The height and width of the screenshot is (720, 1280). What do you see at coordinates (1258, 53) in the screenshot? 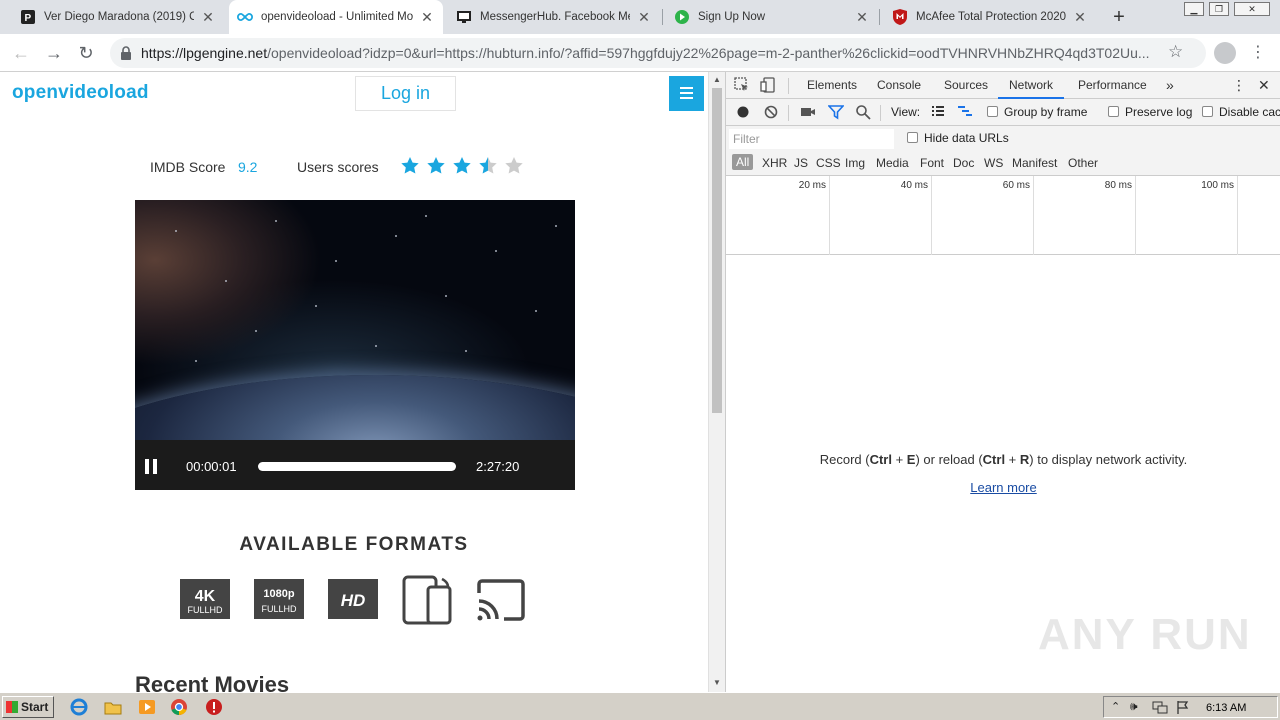
I see `browser-menu-icon: ⋮` at bounding box center [1258, 53].